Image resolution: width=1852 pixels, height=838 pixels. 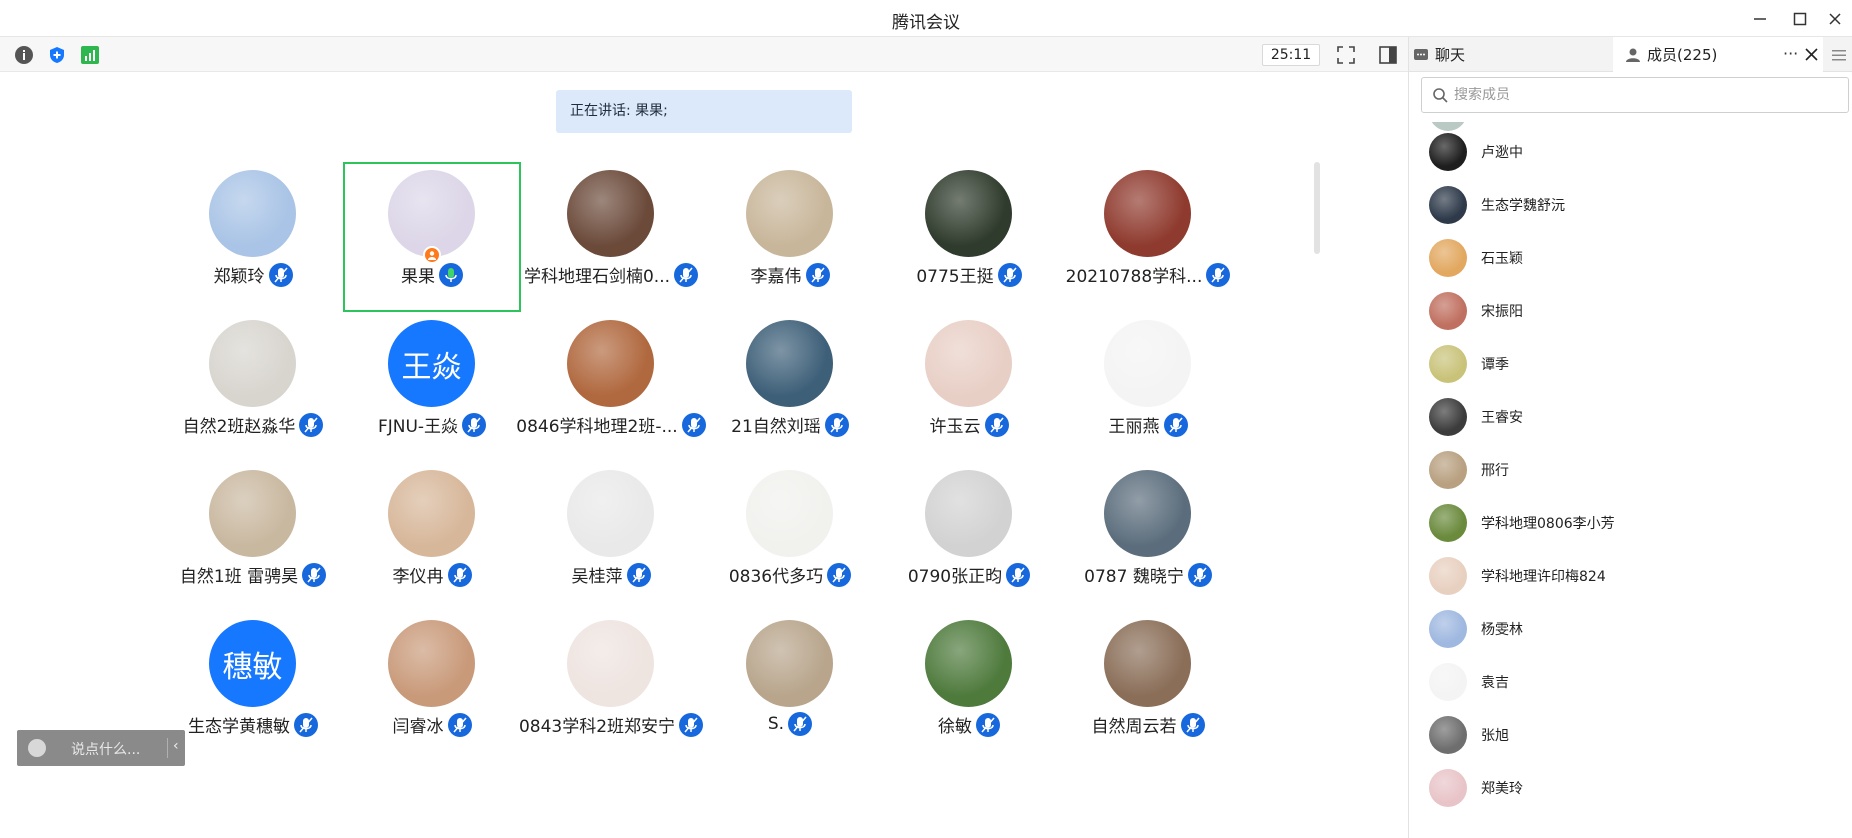 What do you see at coordinates (1634, 682) in the screenshot?
I see `list-item: 袁吉` at bounding box center [1634, 682].